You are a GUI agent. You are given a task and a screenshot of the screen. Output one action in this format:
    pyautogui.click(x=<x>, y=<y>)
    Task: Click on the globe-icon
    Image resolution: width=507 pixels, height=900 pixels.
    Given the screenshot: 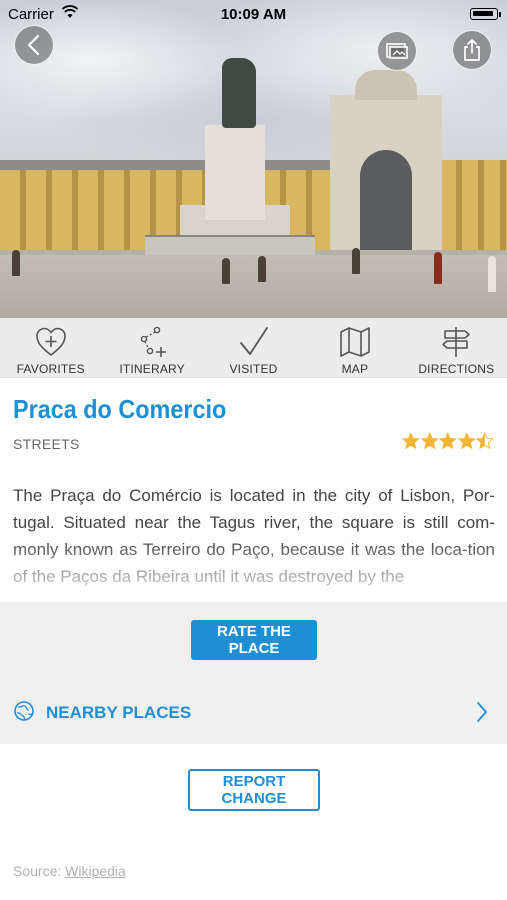 What is the action you would take?
    pyautogui.click(x=24, y=711)
    